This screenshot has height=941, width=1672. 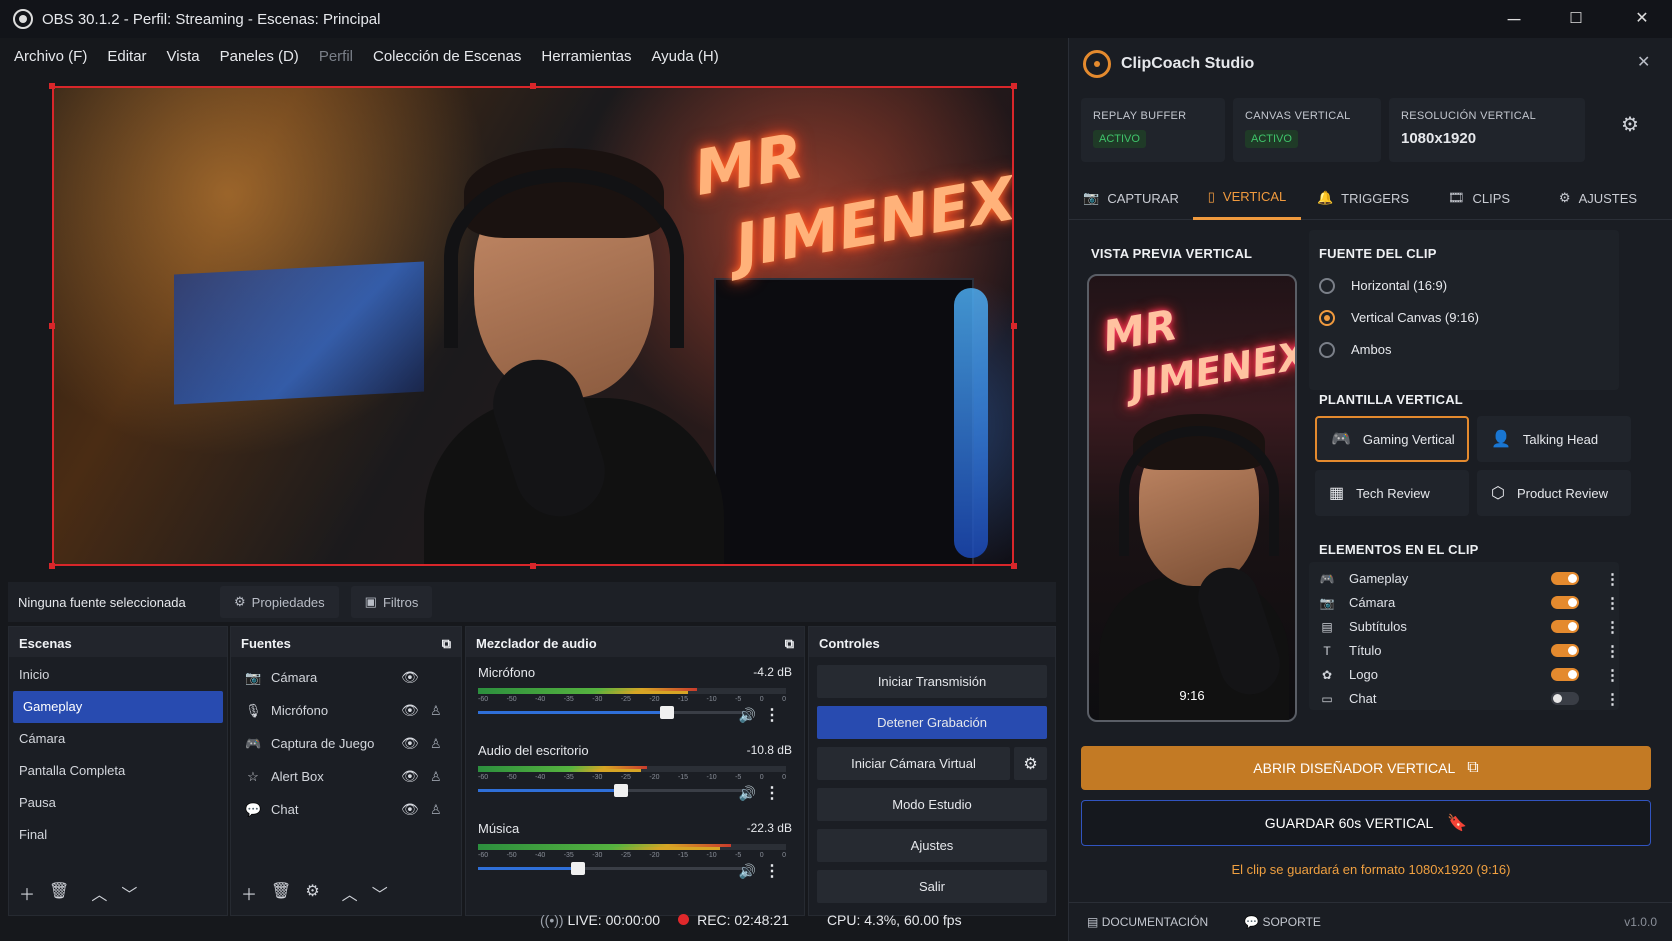 I want to click on maximize-button: ☐, so click(x=1576, y=19).